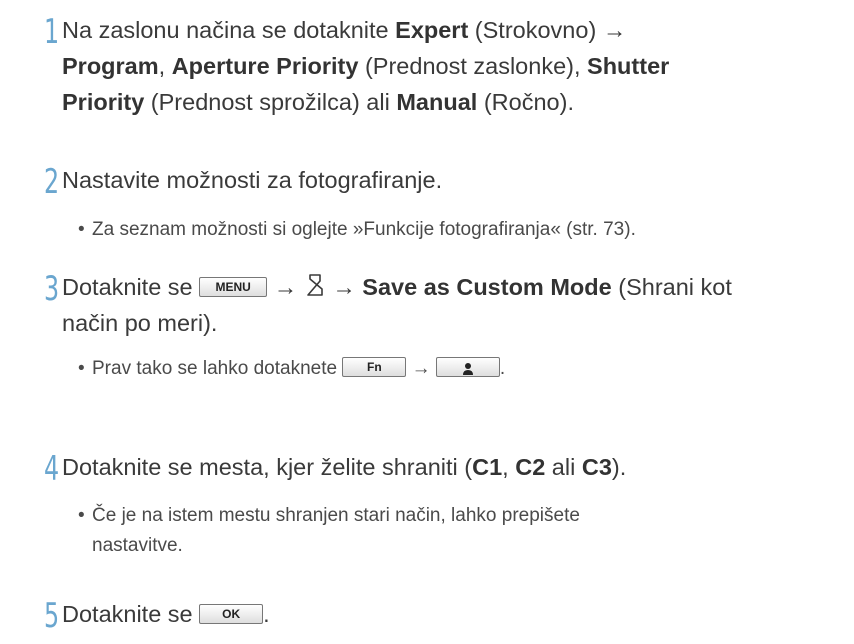 The width and height of the screenshot is (854, 644). Describe the element at coordinates (252, 180) in the screenshot. I see `step-text: Nastavite možnosti za fotografiranje.` at that location.